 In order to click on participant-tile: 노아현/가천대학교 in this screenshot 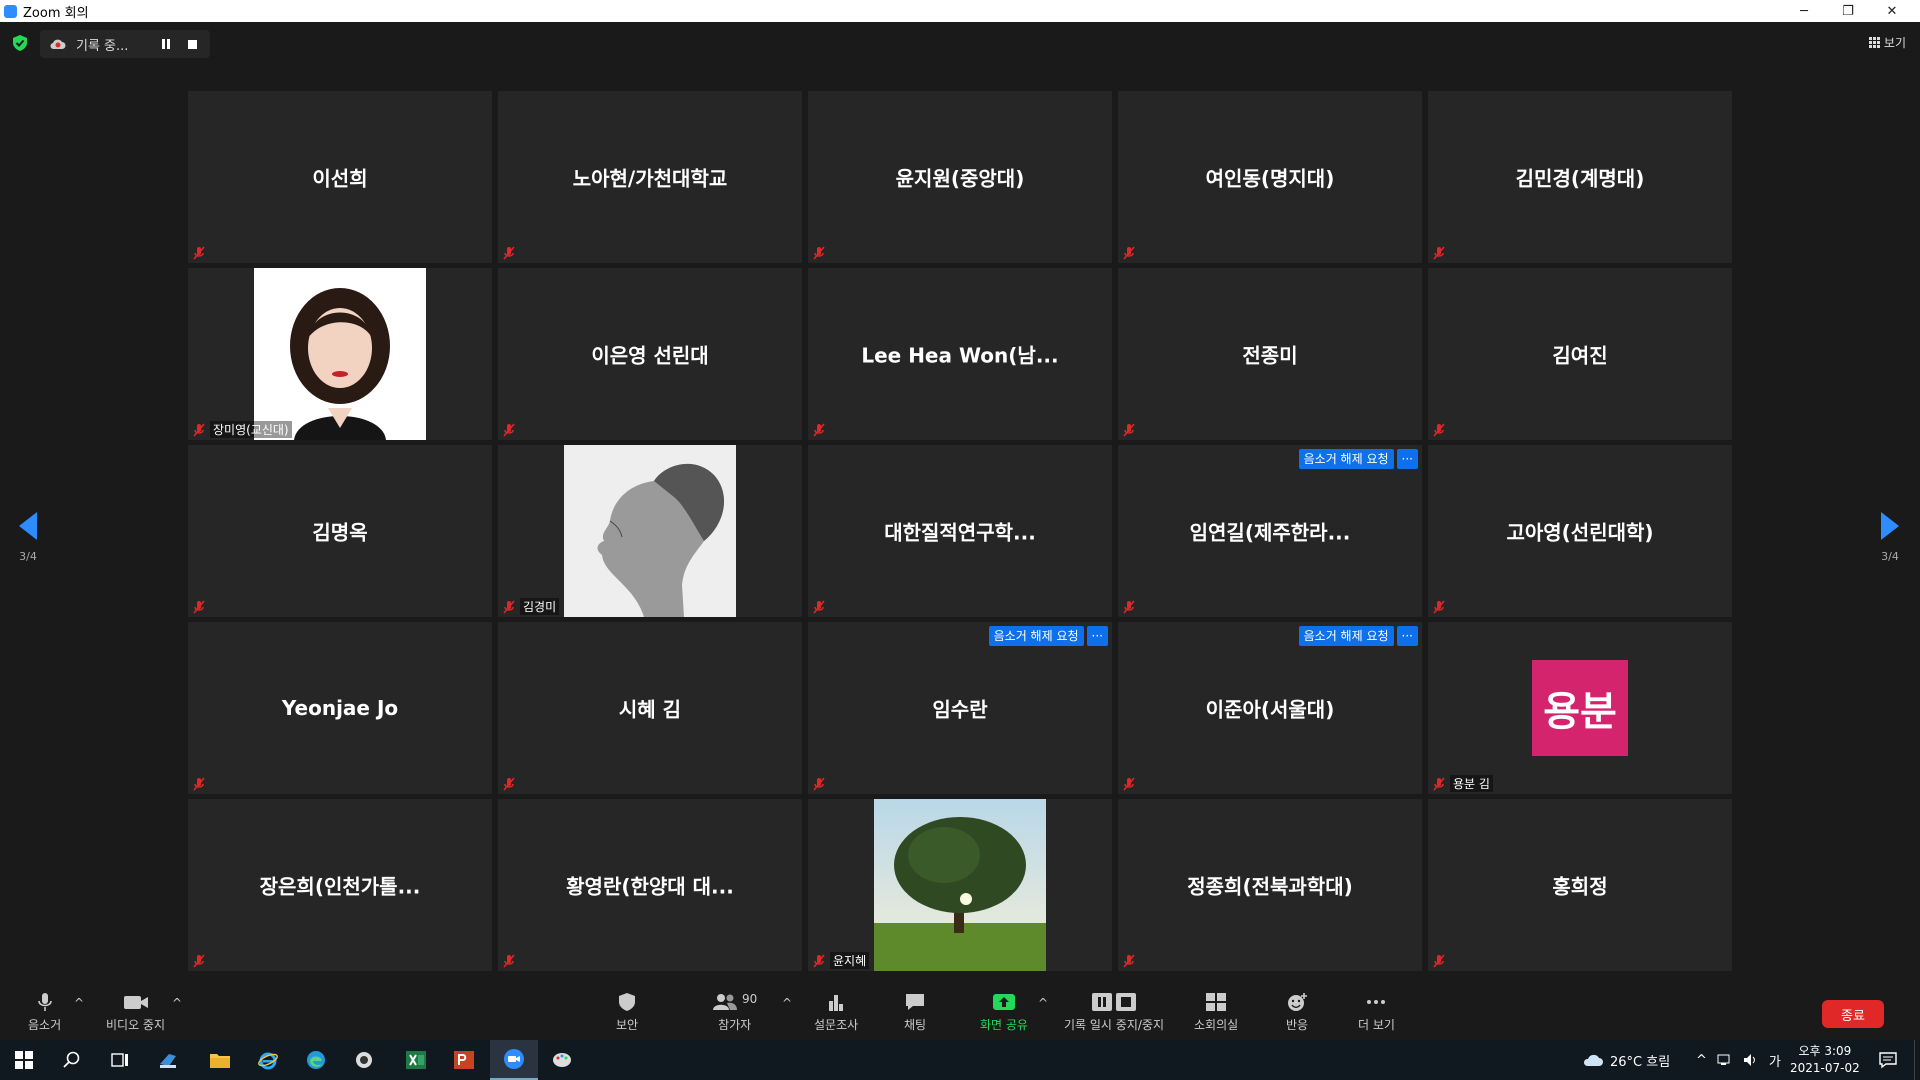, I will do `click(650, 177)`.